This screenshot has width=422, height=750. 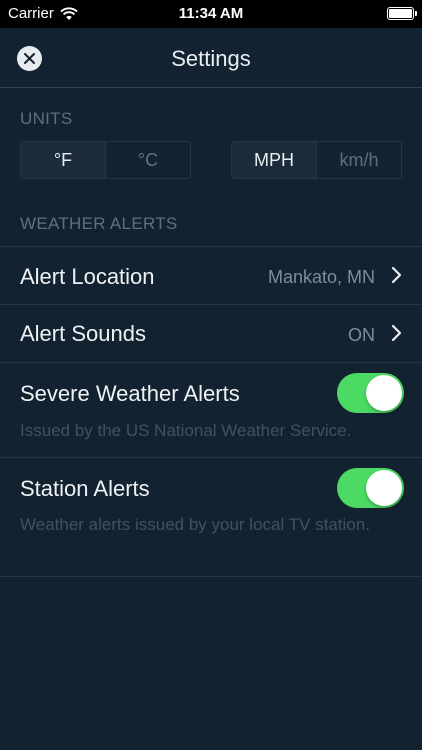 I want to click on speed-unit-control: MPH km/h, so click(x=316, y=160).